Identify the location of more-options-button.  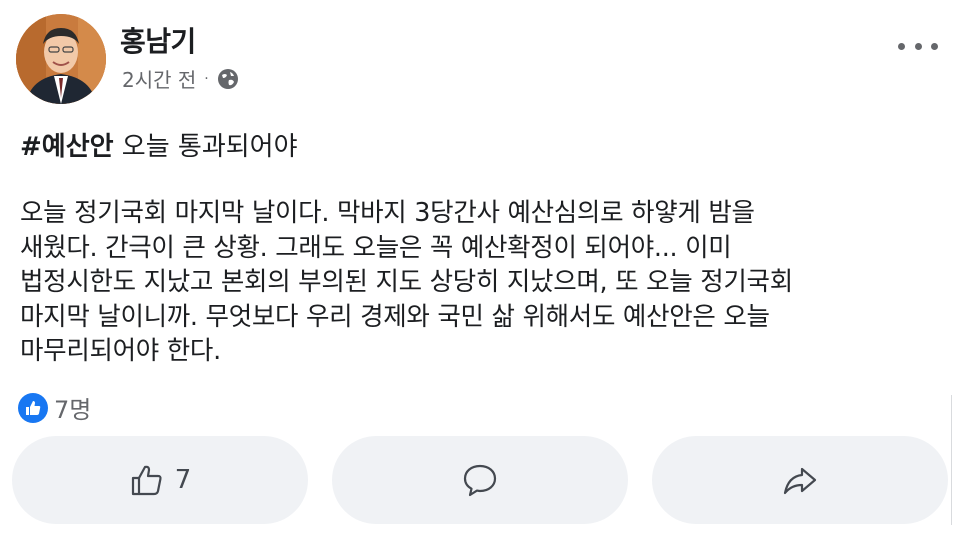
(918, 46).